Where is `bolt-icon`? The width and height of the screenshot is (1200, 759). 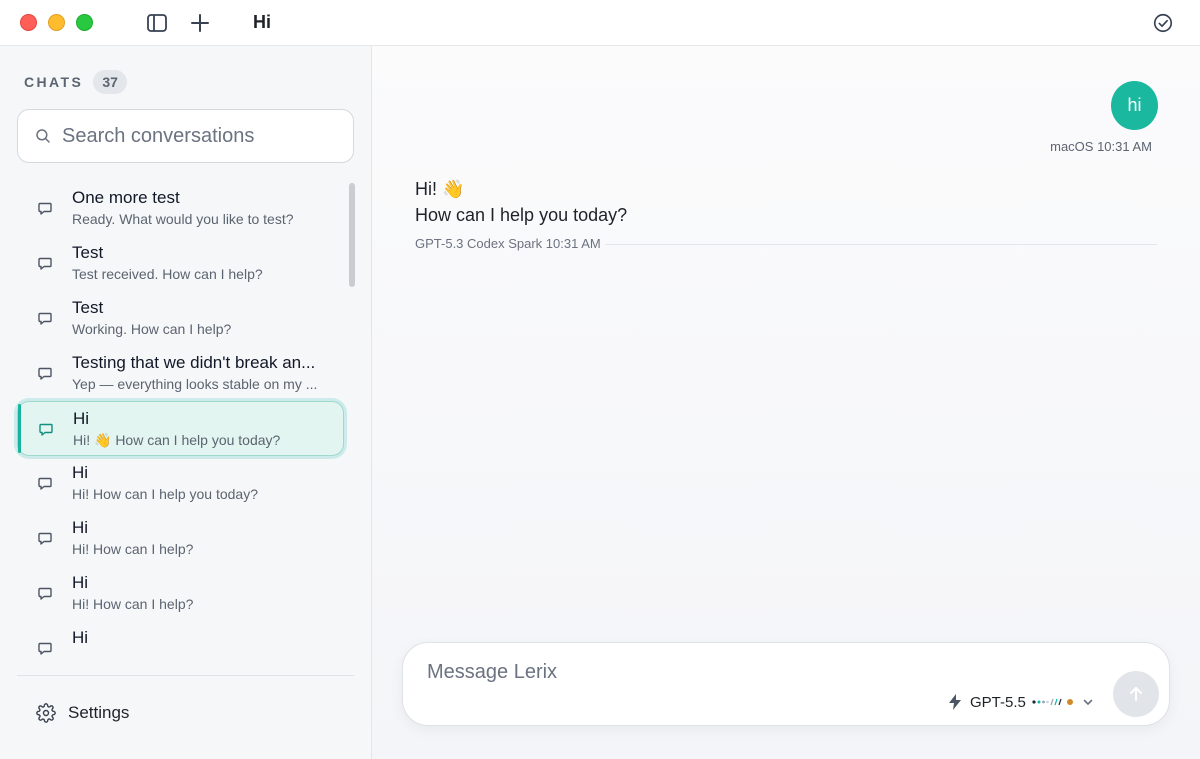
bolt-icon is located at coordinates (955, 702).